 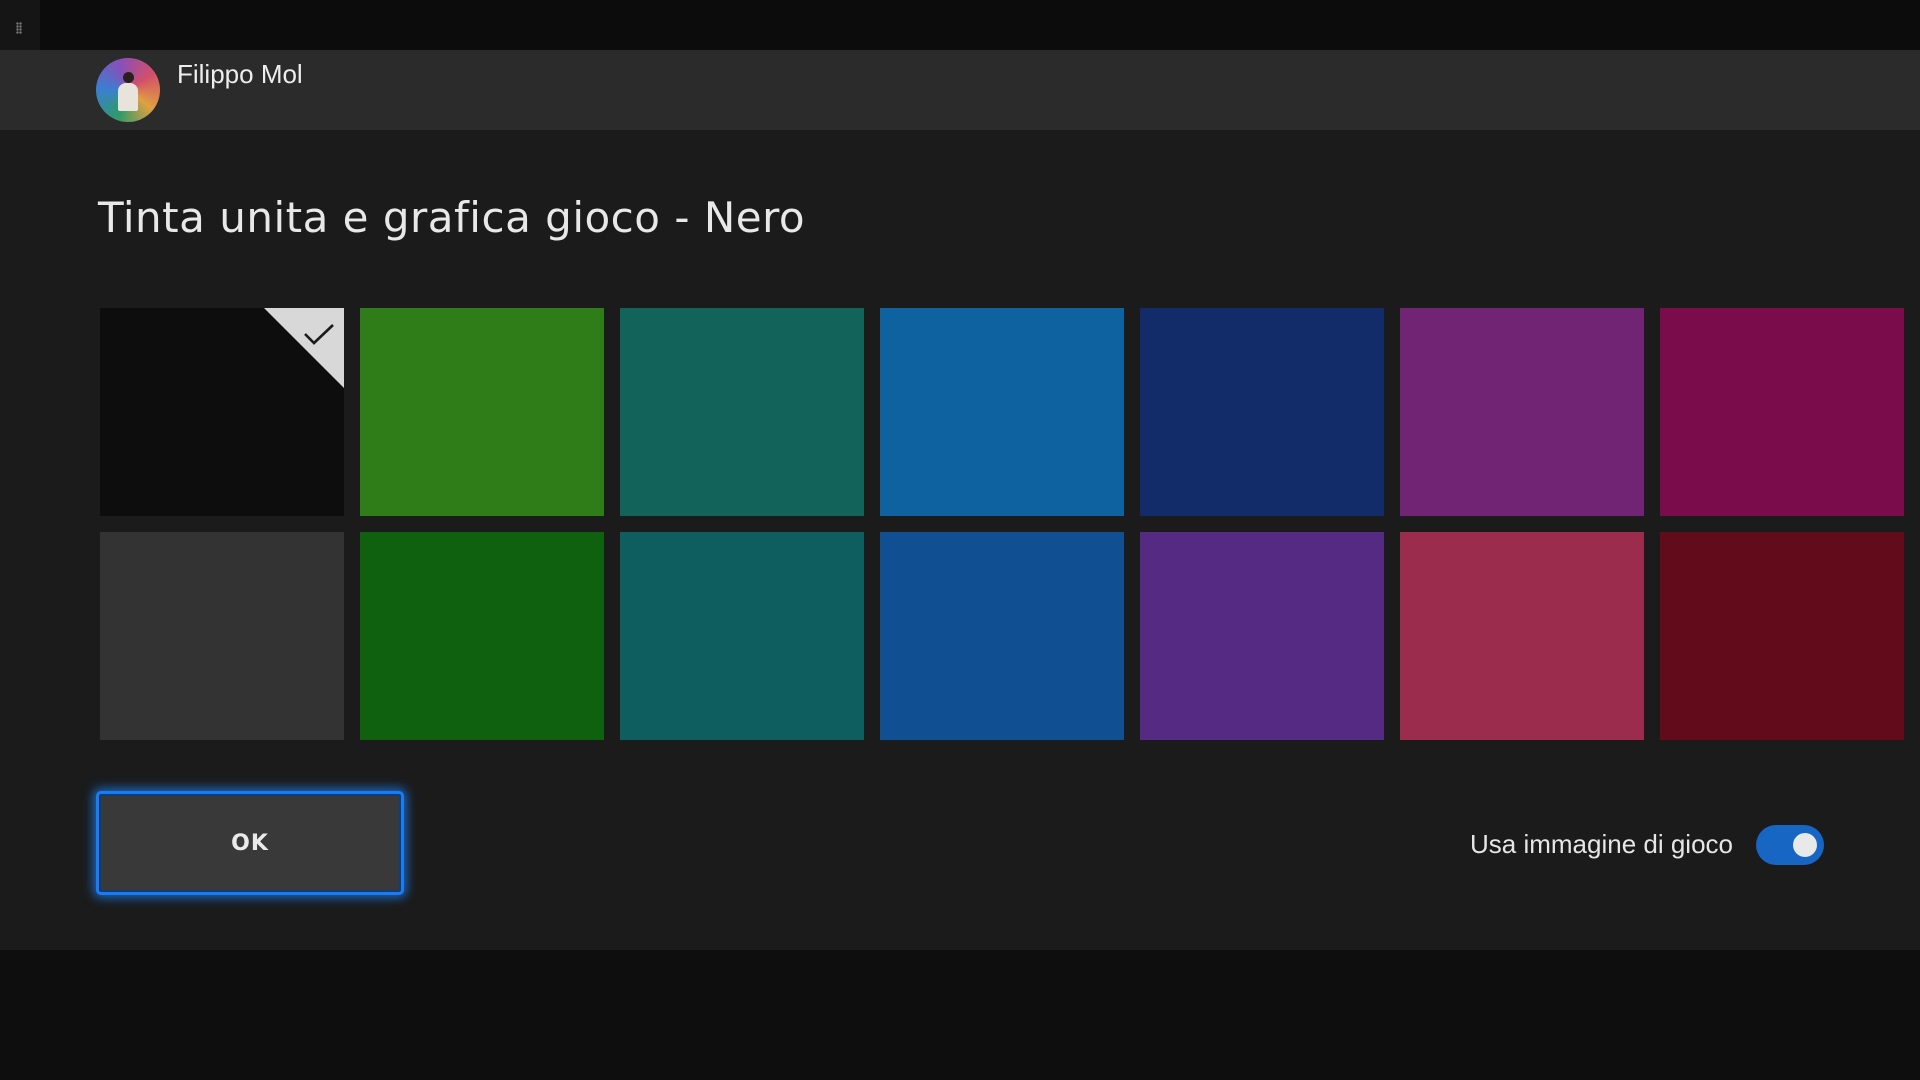 I want to click on use-game-image-toggle, so click(x=1790, y=845).